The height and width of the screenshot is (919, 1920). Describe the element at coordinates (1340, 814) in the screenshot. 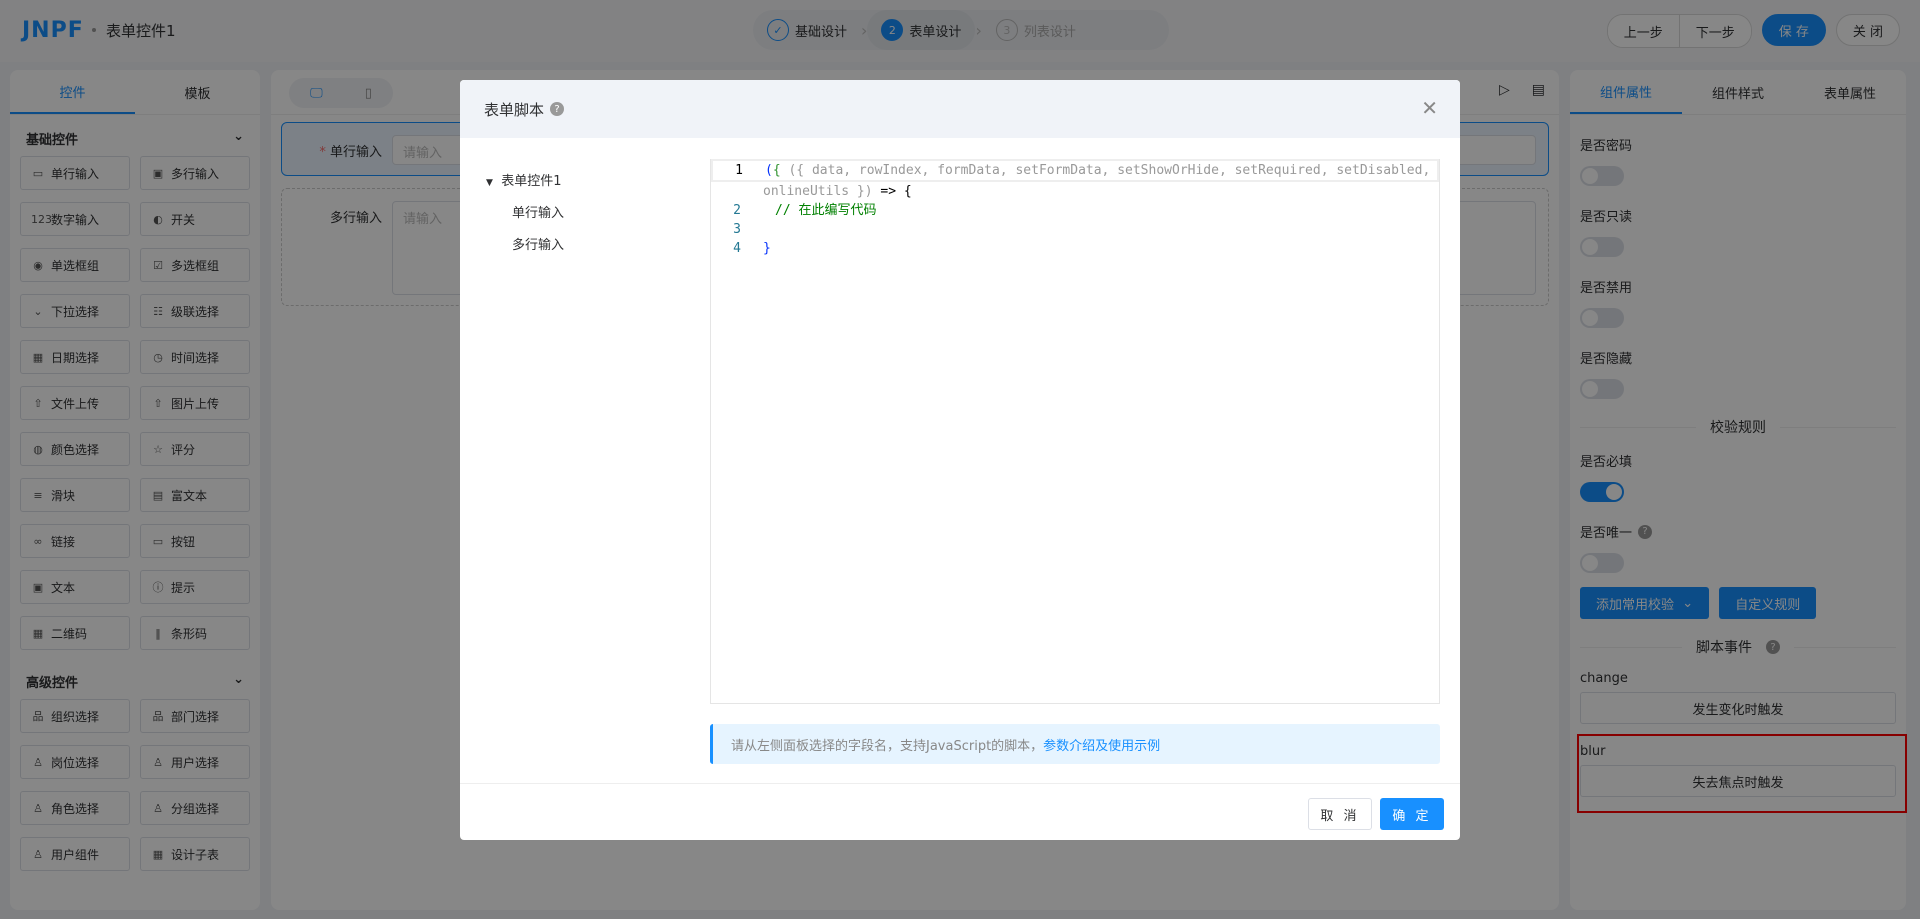

I see `cancel-button: 取 消` at that location.